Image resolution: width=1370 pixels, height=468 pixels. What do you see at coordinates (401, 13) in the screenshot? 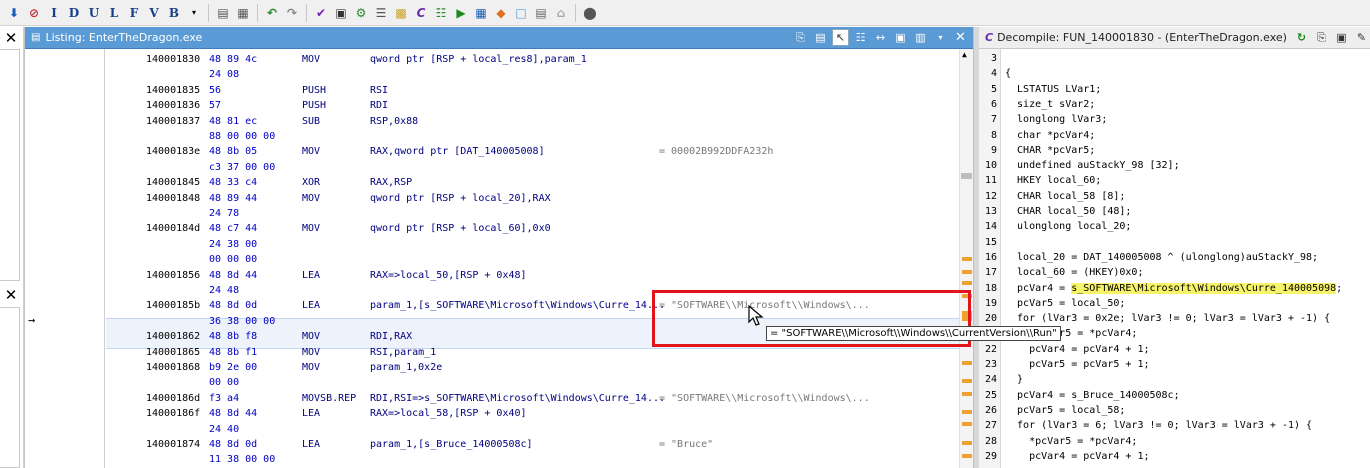
I see `folder-icon: ▩` at bounding box center [401, 13].